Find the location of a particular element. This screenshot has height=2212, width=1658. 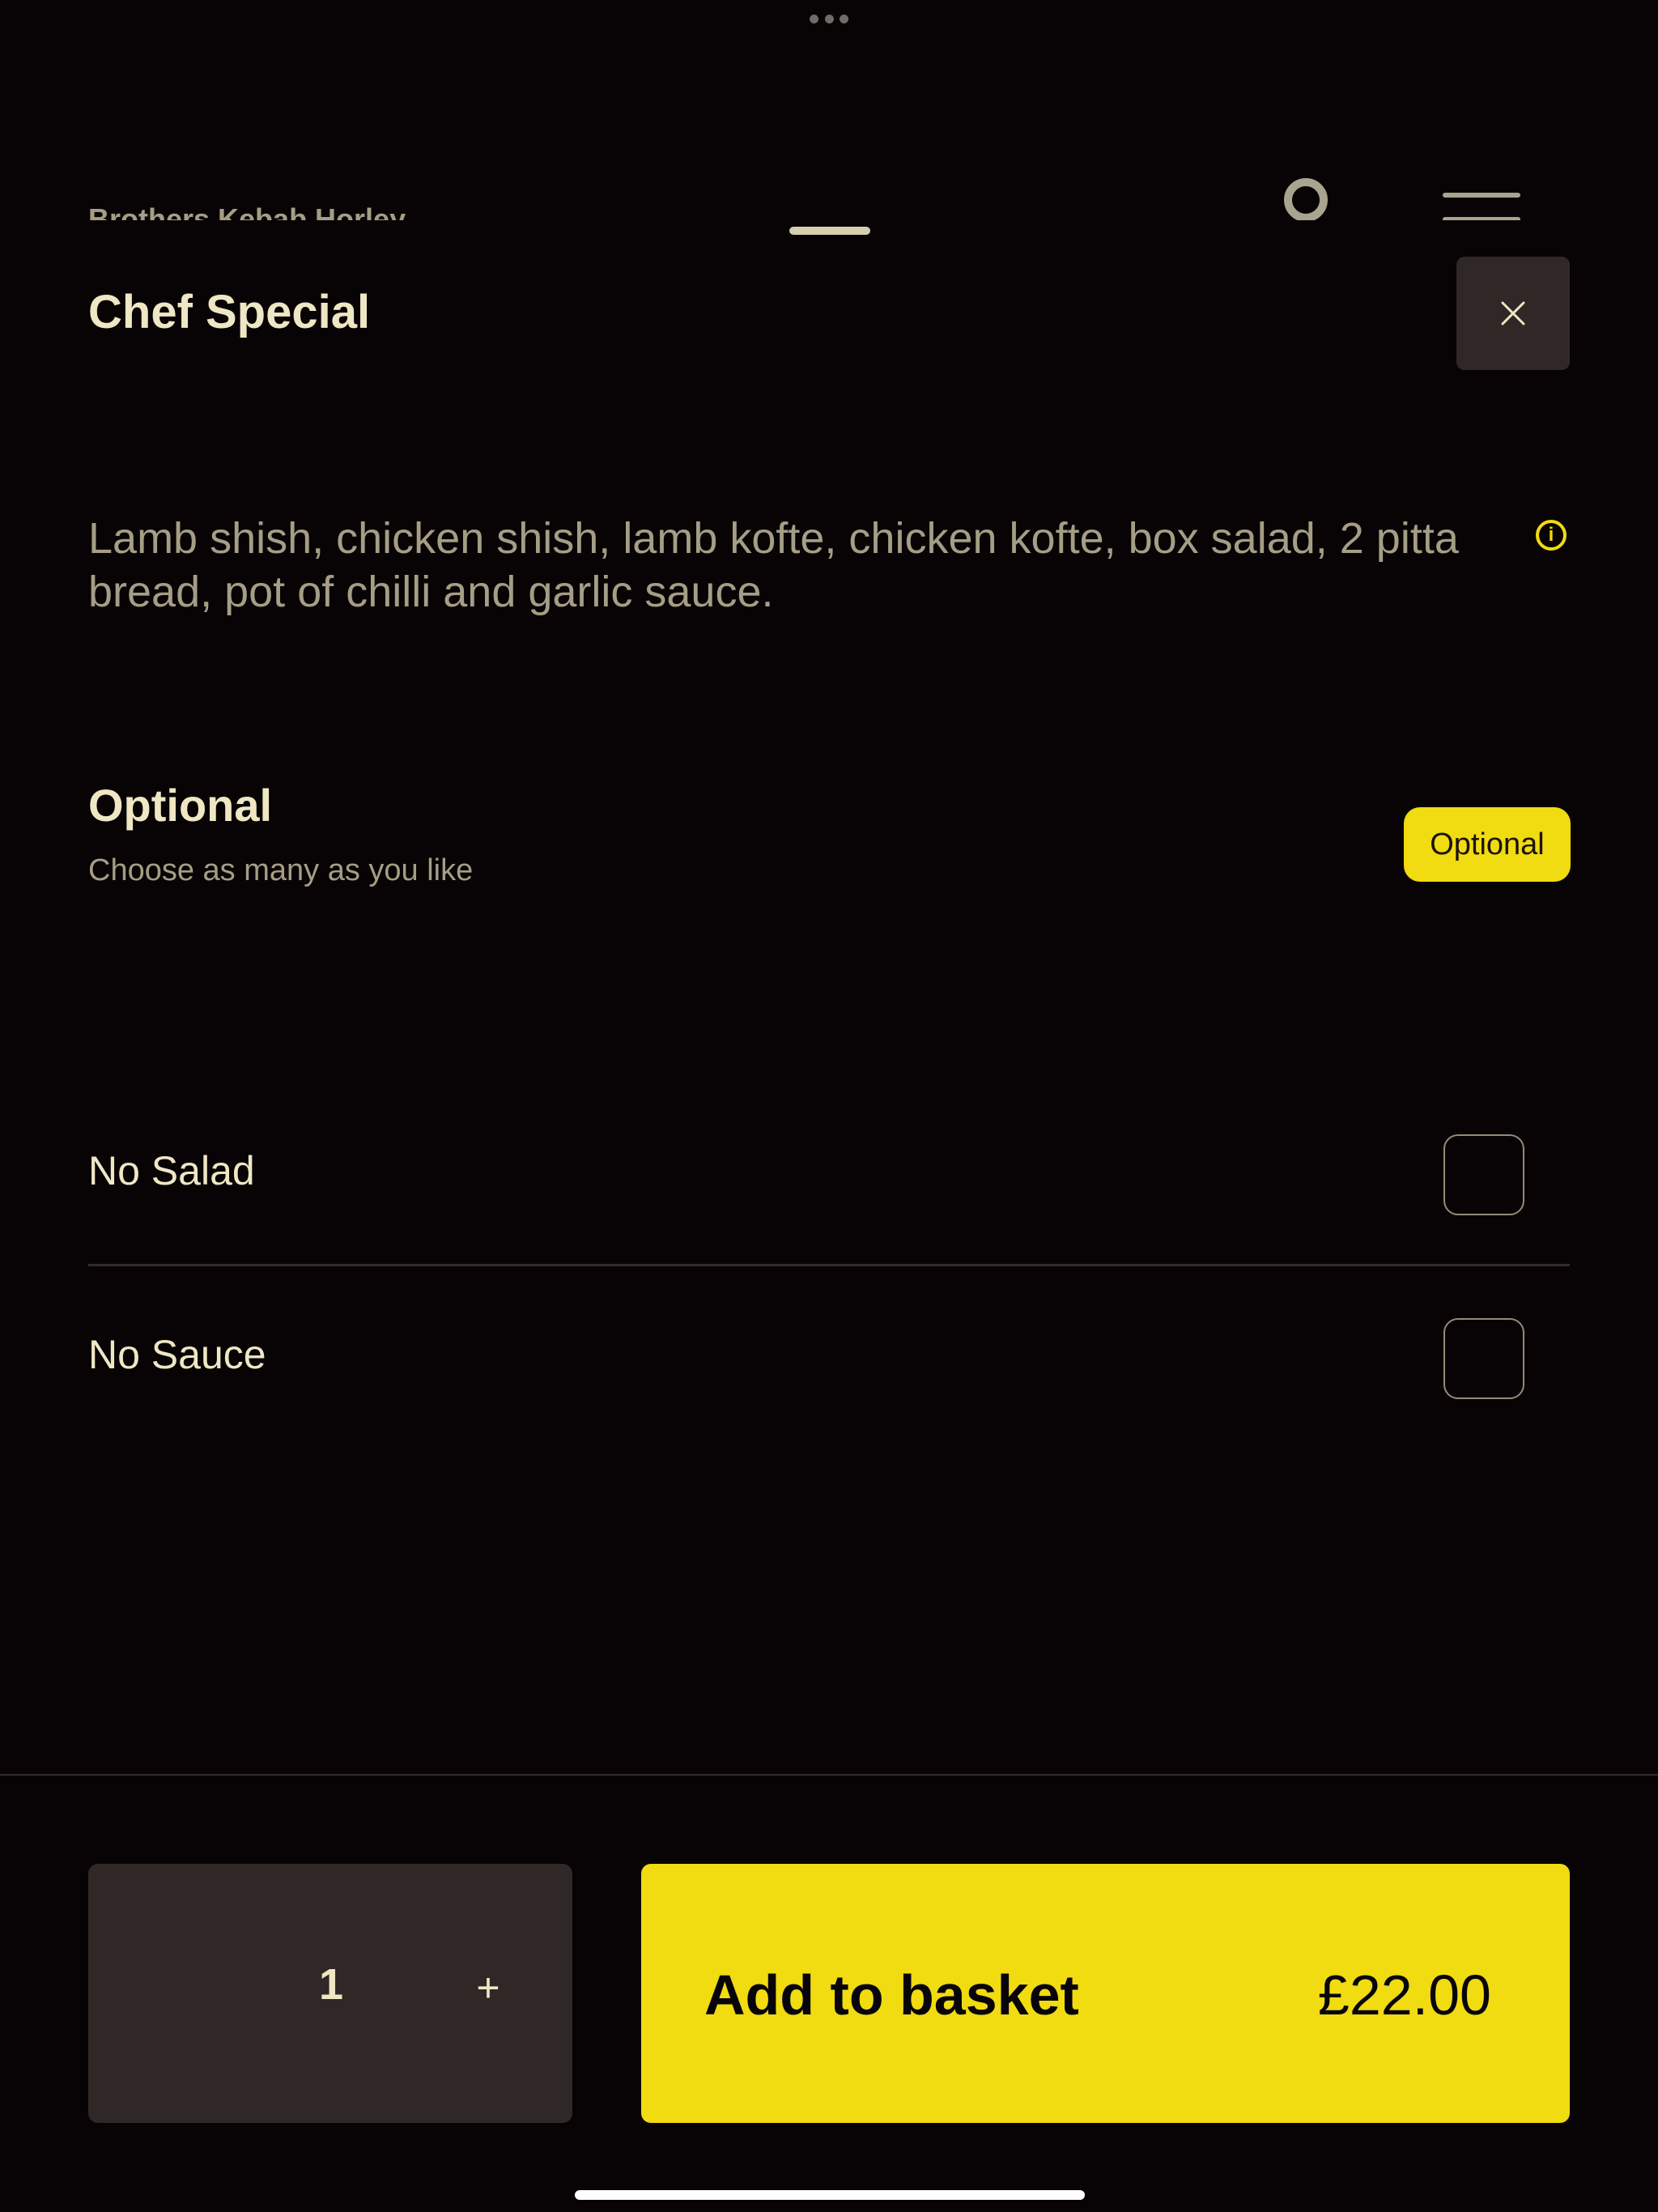

add-to-basket-button: Add to basket £22.00 is located at coordinates (1105, 1994).